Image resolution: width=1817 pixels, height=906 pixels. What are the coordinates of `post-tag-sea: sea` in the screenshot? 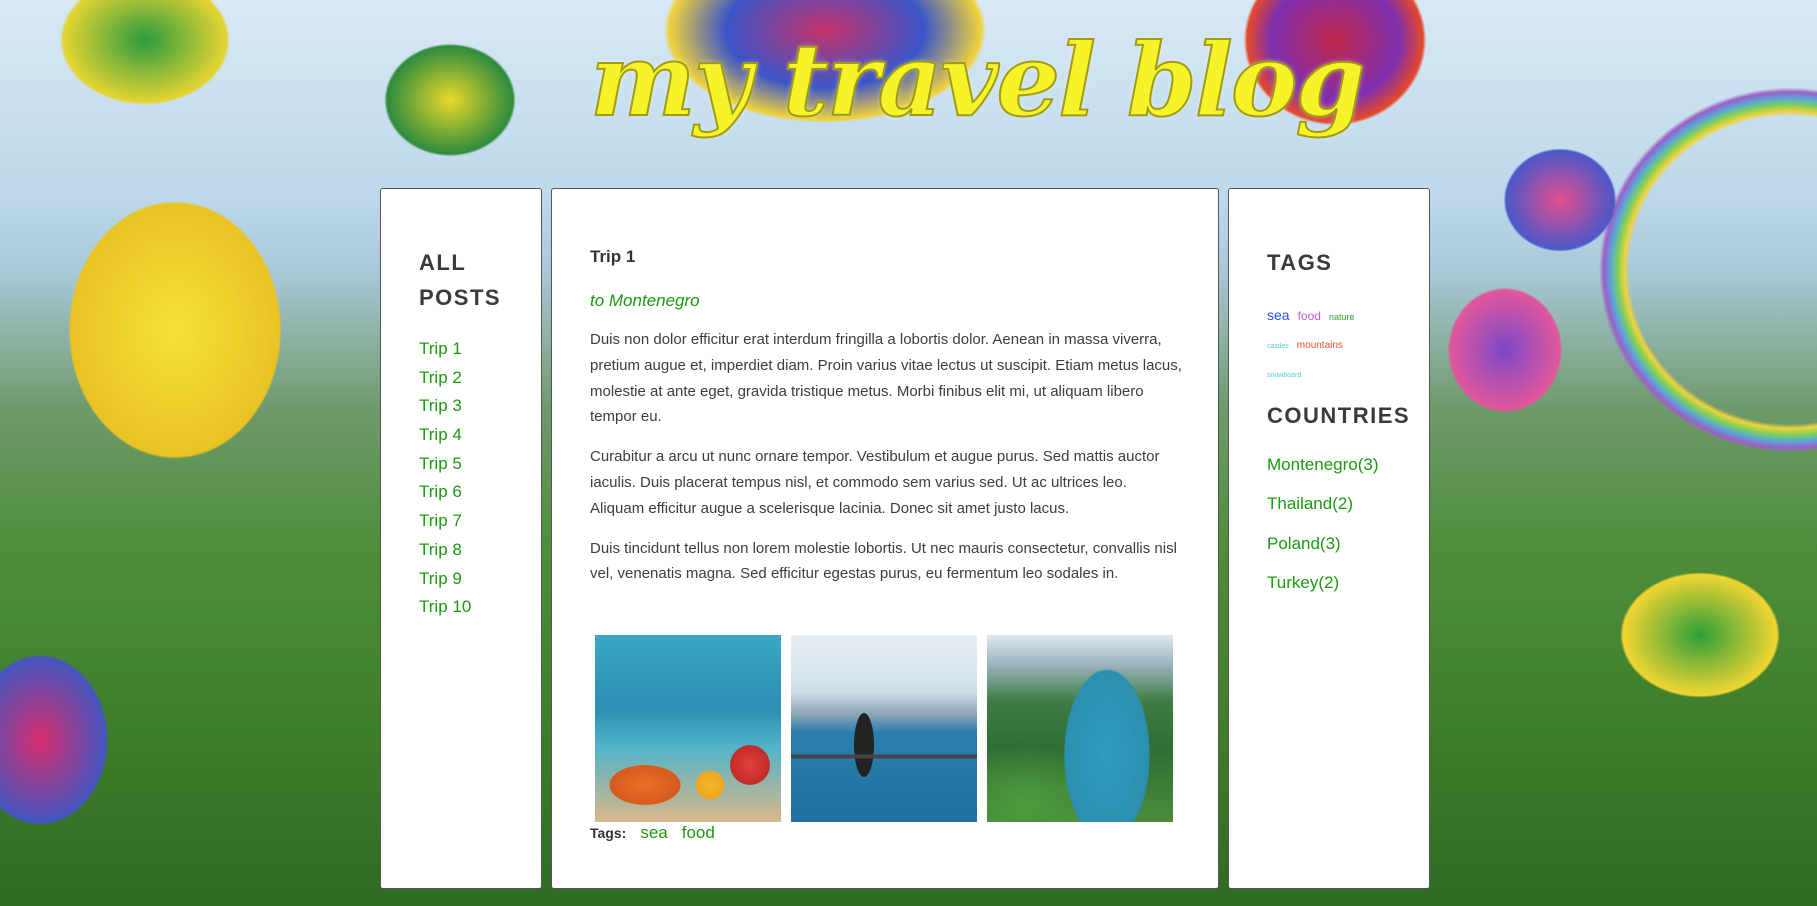 It's located at (653, 833).